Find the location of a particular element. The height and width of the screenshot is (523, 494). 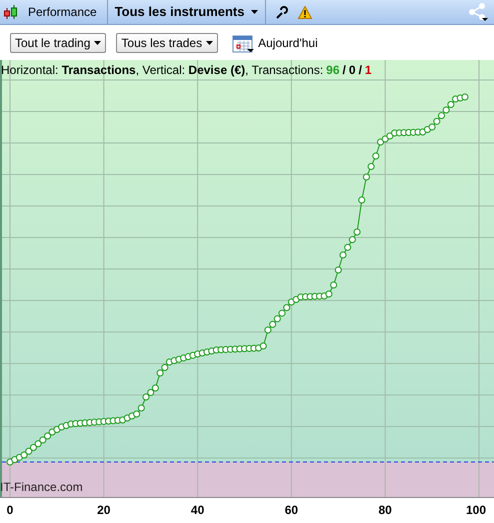

performance-tab: Performance is located at coordinates (63, 12).